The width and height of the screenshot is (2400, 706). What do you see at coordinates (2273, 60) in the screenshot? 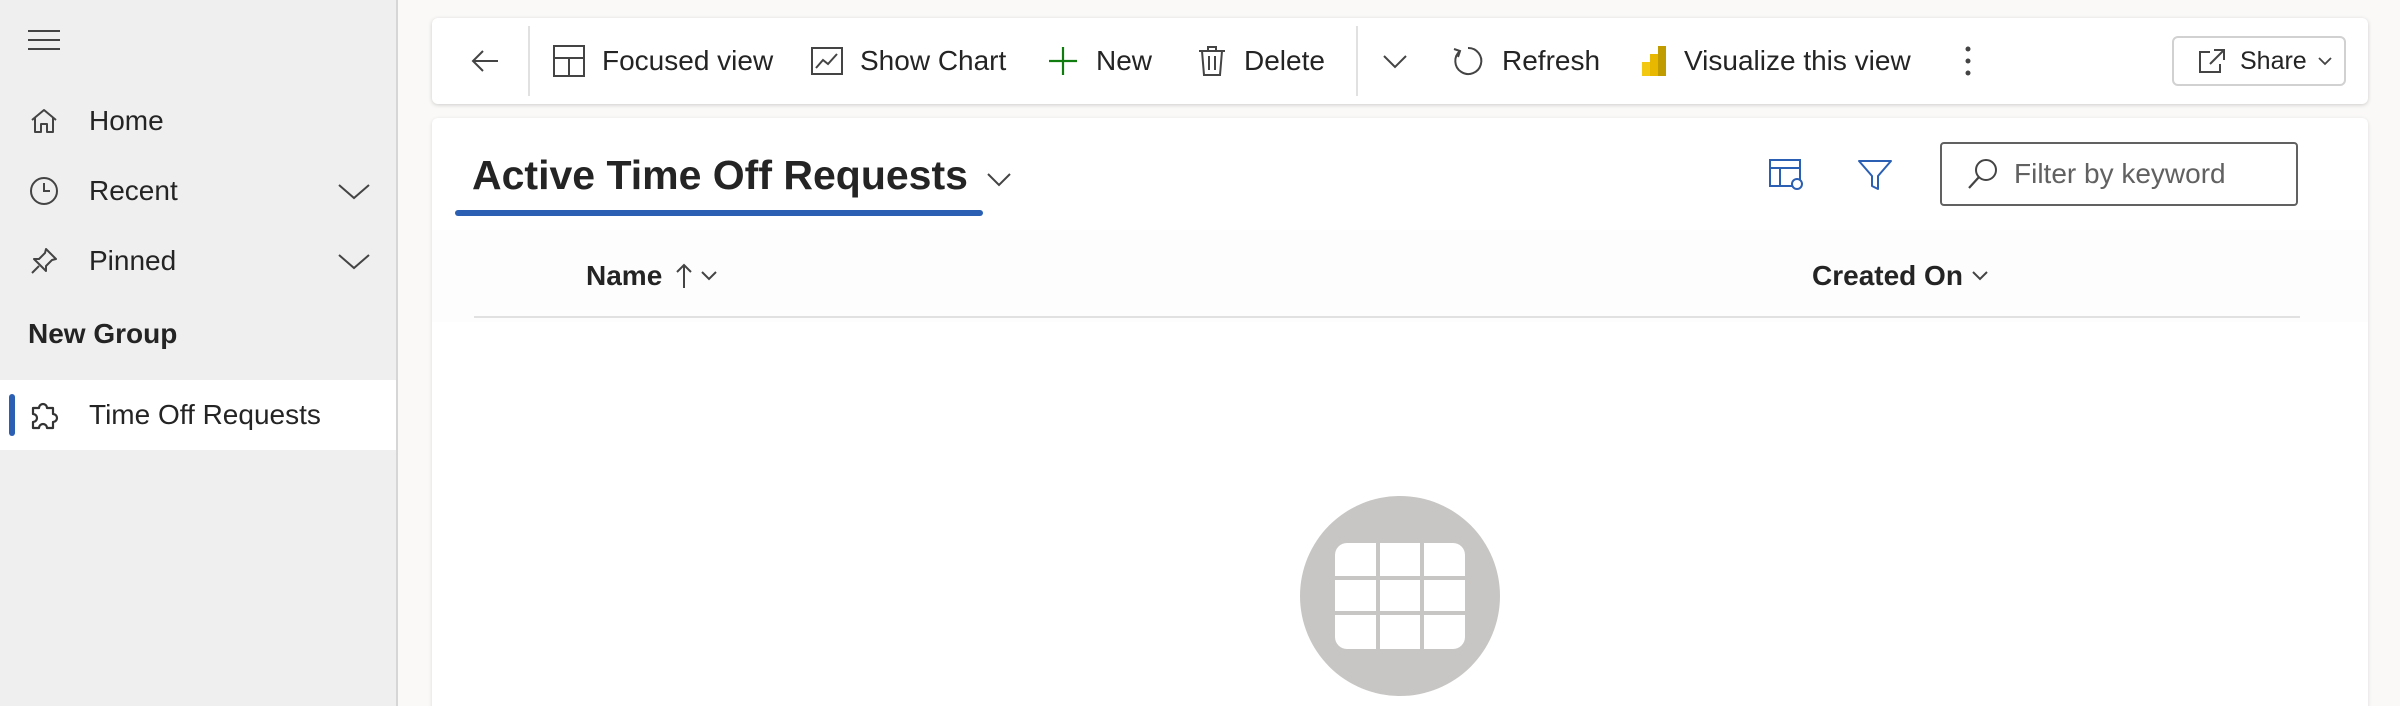
I see `share-label: Share` at bounding box center [2273, 60].